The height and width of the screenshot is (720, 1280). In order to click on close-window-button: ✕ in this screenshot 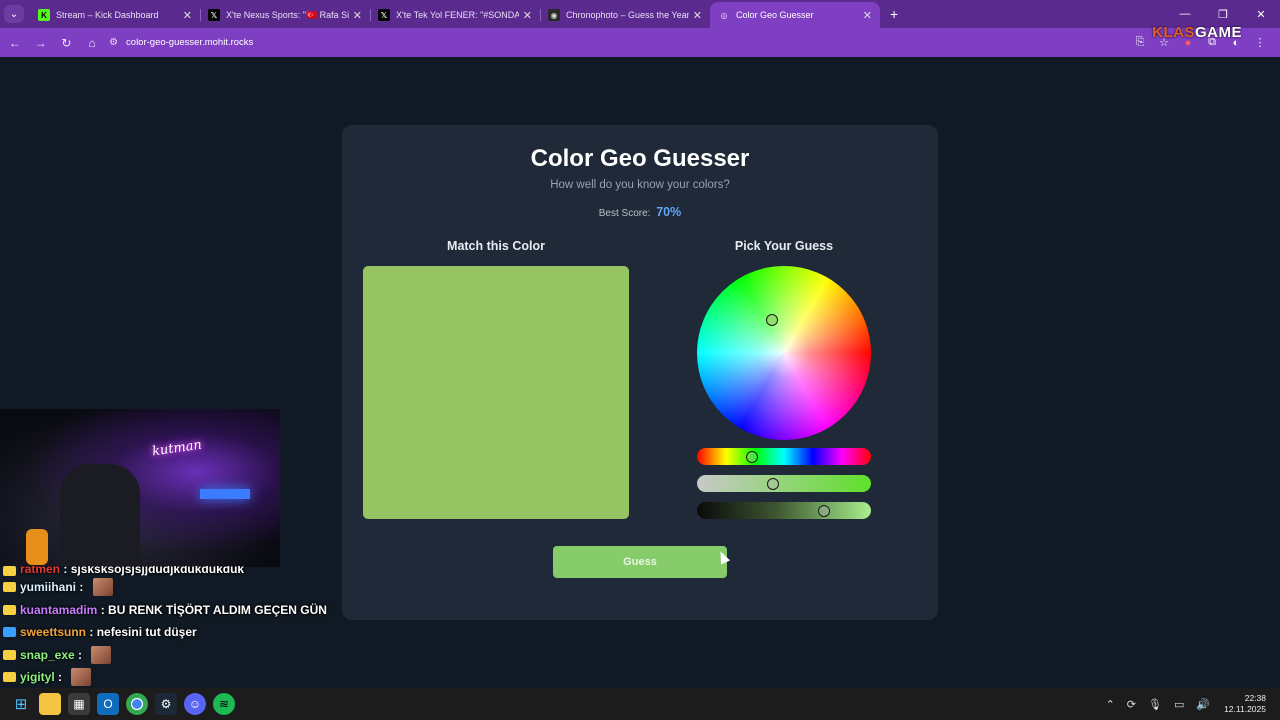, I will do `click(1261, 14)`.